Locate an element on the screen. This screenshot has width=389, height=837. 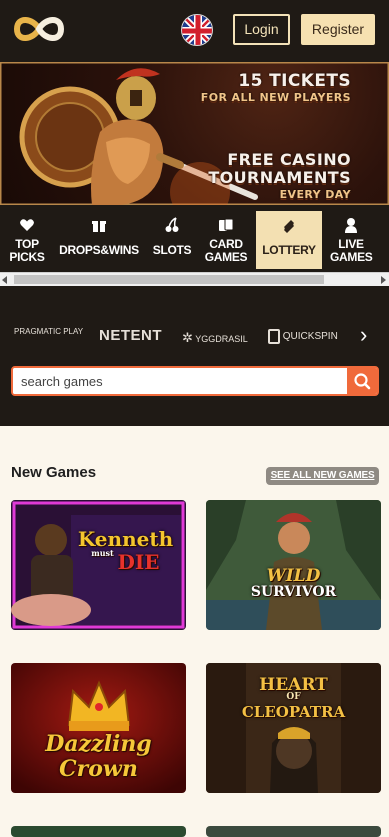
game-title-sub: OF is located at coordinates (293, 697).